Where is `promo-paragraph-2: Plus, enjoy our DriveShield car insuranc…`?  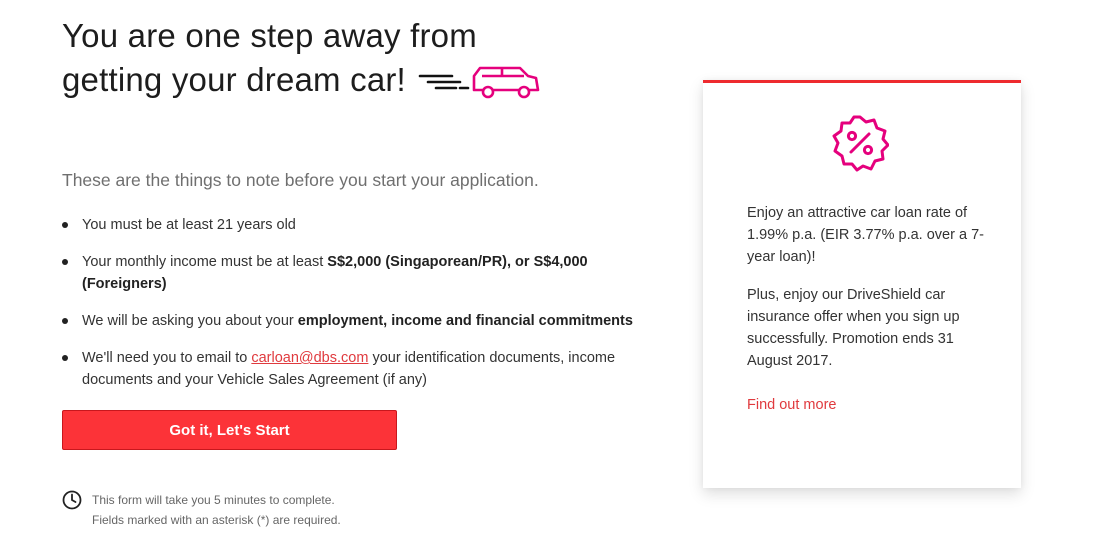 promo-paragraph-2: Plus, enjoy our DriveShield car insuranc… is located at coordinates (853, 328).